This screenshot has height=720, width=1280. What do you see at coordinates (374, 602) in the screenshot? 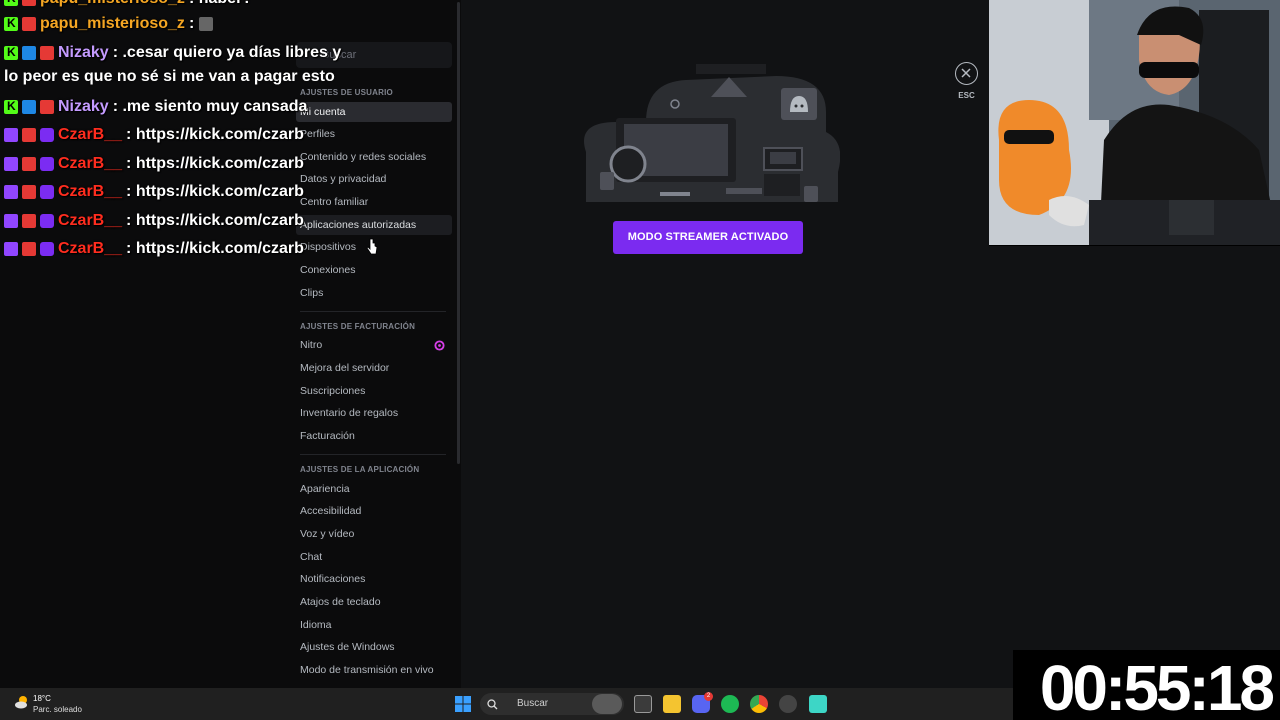
I see `sidebar-item-keybinds: Atajos de teclado` at bounding box center [374, 602].